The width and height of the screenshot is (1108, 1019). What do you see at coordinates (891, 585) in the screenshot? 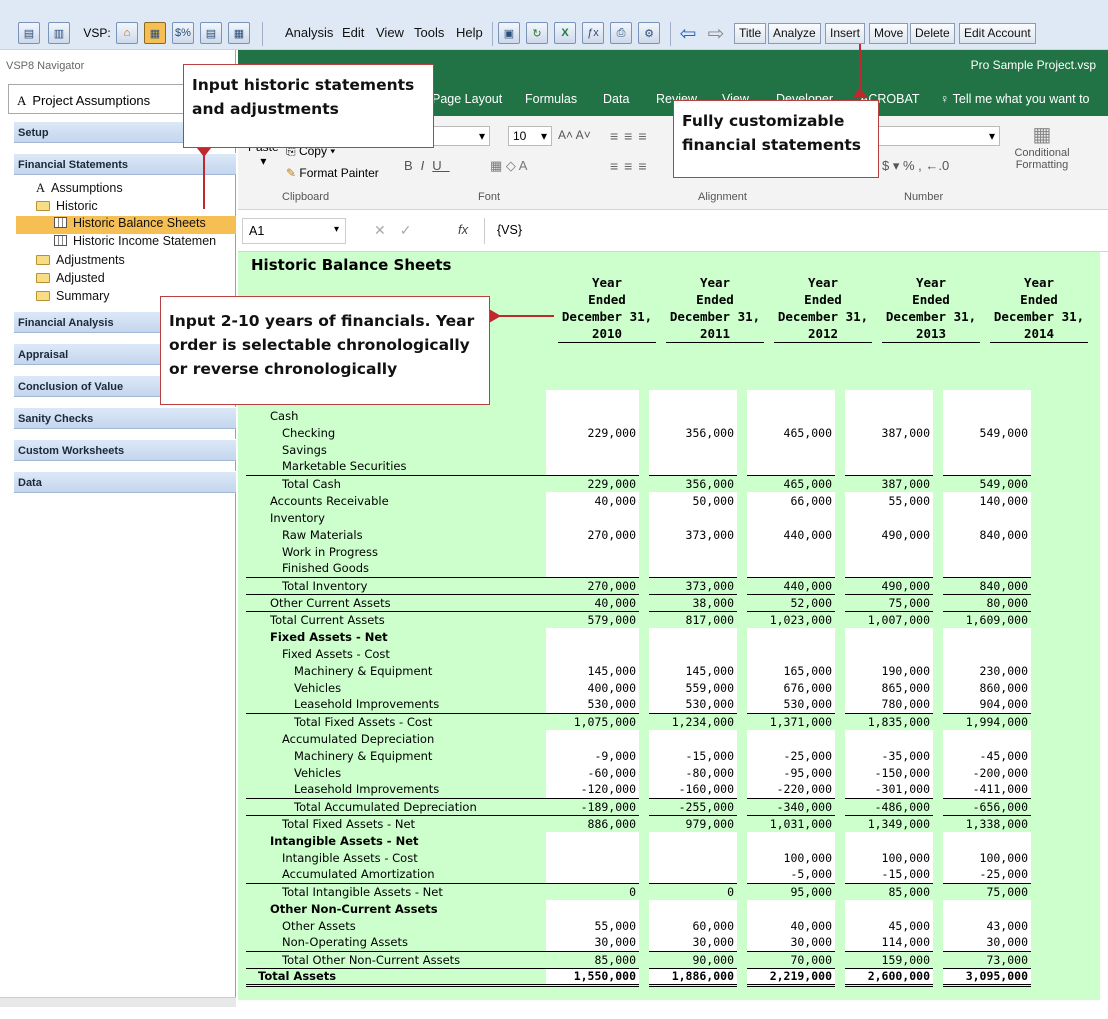
I see `cell-value: 490,000` at bounding box center [891, 585].